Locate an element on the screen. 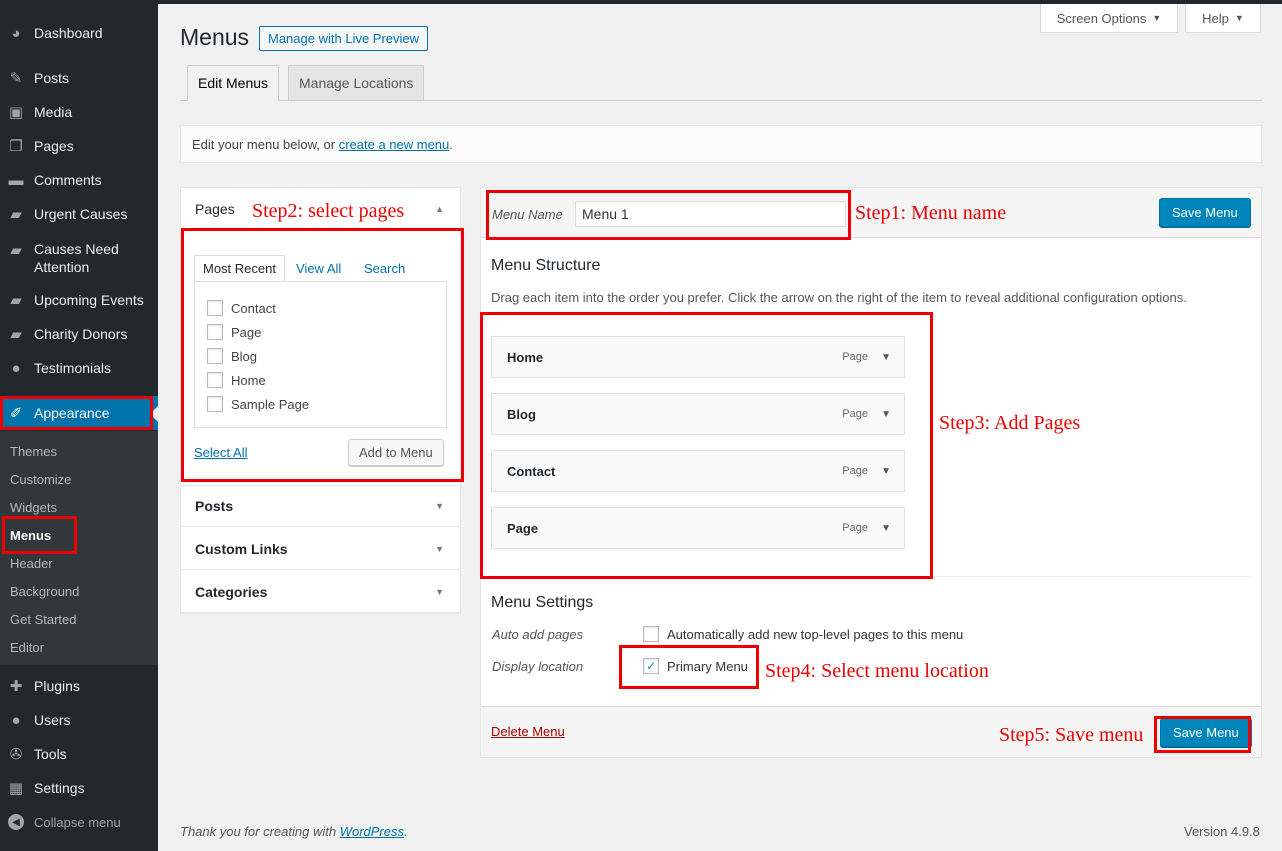 Image resolution: width=1282 pixels, height=851 pixels. categories-accordion-header: Categories ▼ is located at coordinates (320, 592).